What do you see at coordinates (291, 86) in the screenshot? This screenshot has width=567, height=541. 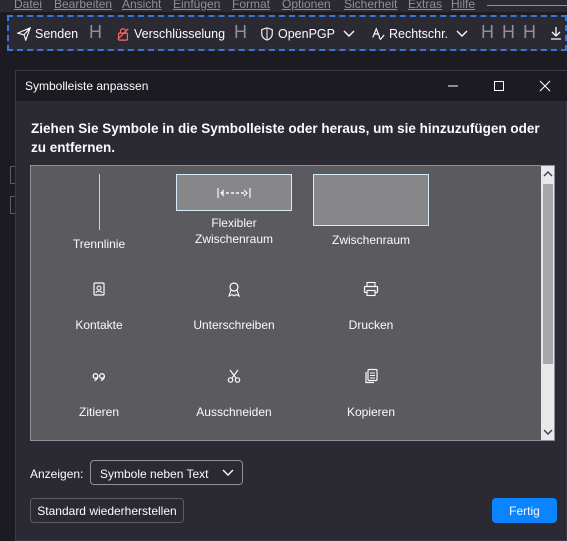 I see `dialog-titlebar: Symbolleiste anpassen` at bounding box center [291, 86].